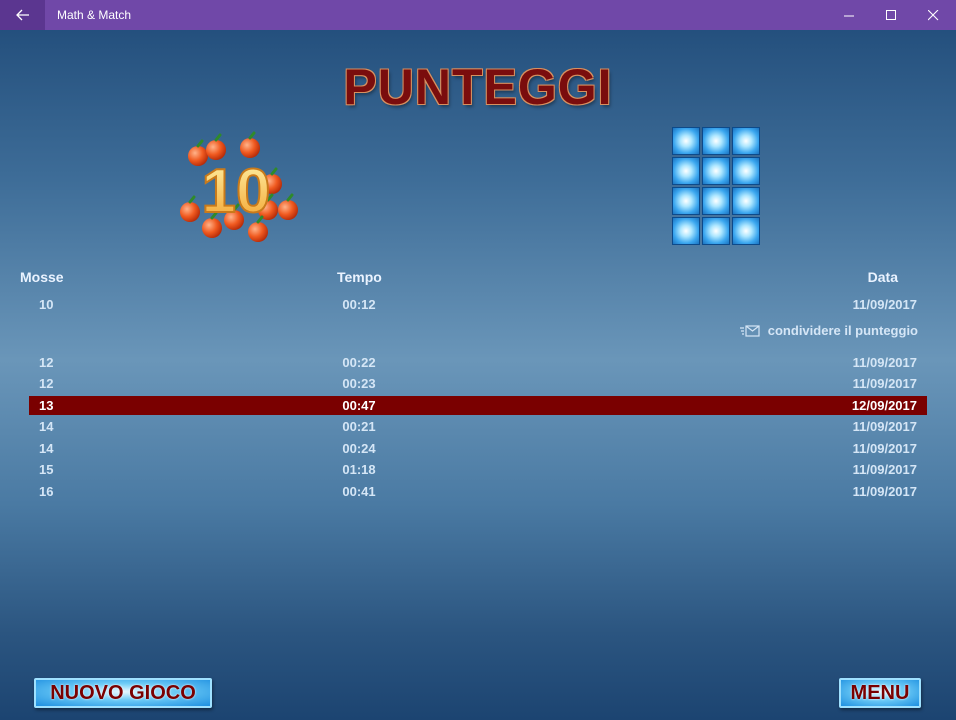 The height and width of the screenshot is (720, 956). I want to click on minimize-button, so click(849, 15).